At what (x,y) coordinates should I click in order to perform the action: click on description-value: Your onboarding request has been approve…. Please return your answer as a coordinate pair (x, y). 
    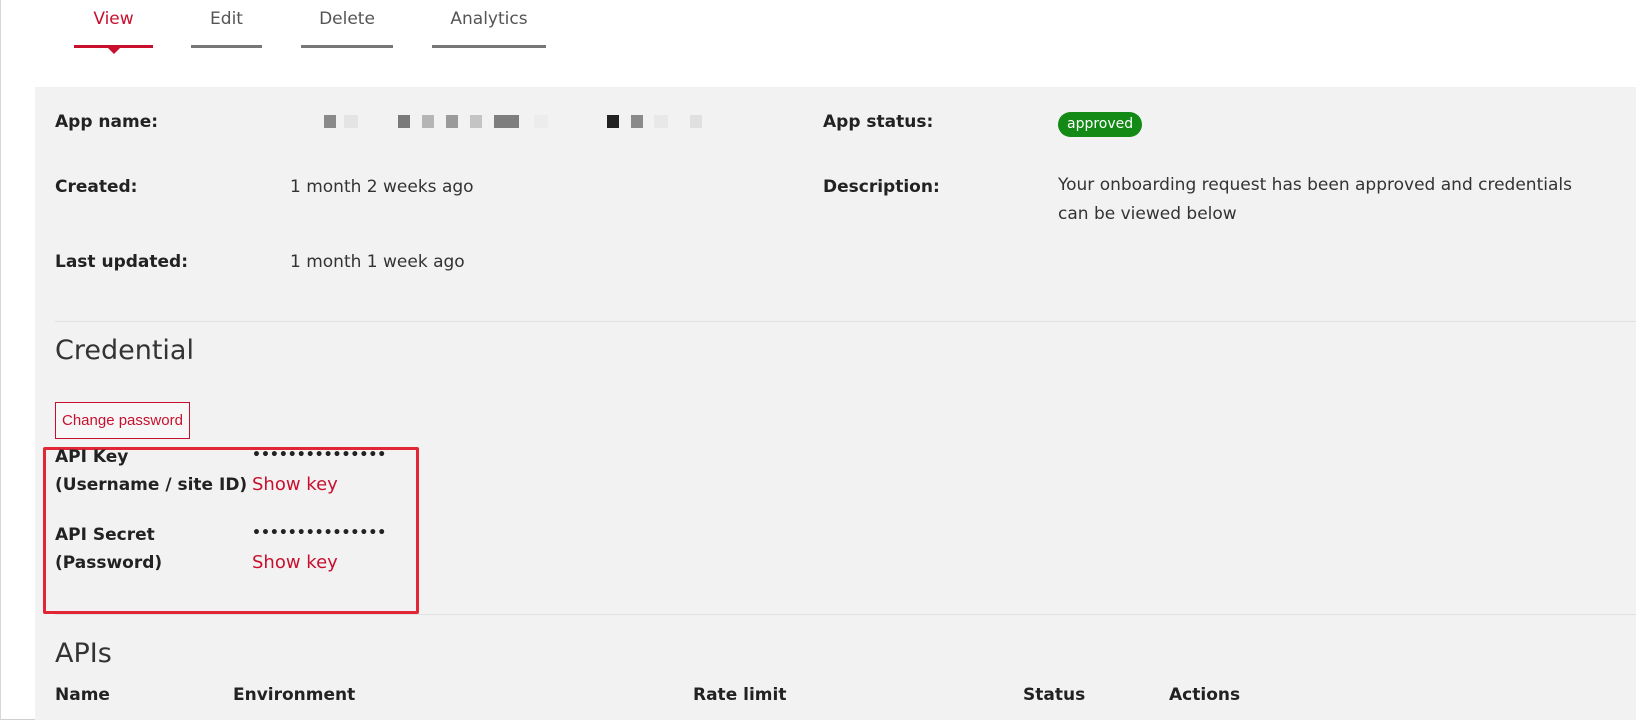
    Looking at the image, I should click on (1315, 199).